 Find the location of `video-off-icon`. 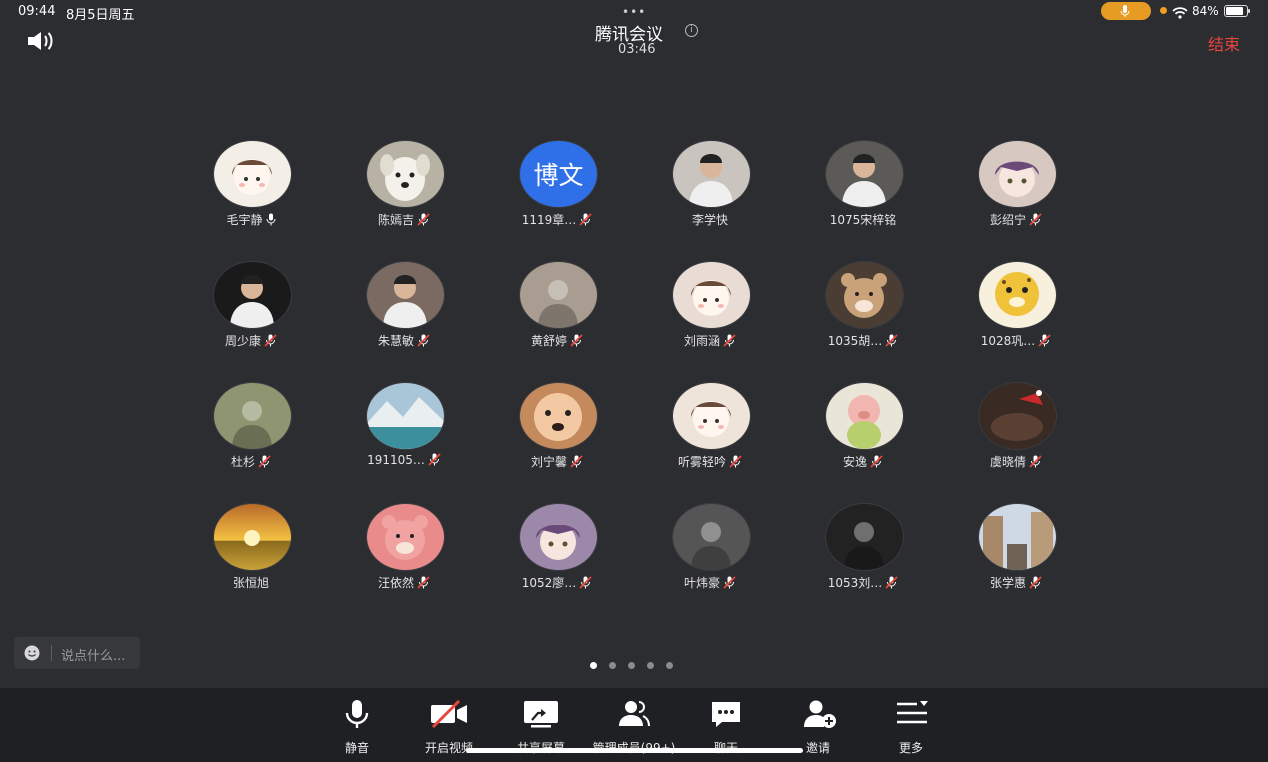

video-off-icon is located at coordinates (449, 714).